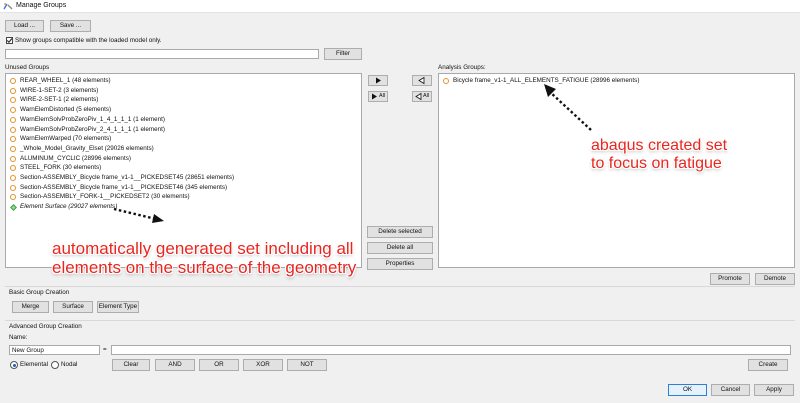 Image resolution: width=800 pixels, height=403 pixels. I want to click on ok-button: OK, so click(687, 390).